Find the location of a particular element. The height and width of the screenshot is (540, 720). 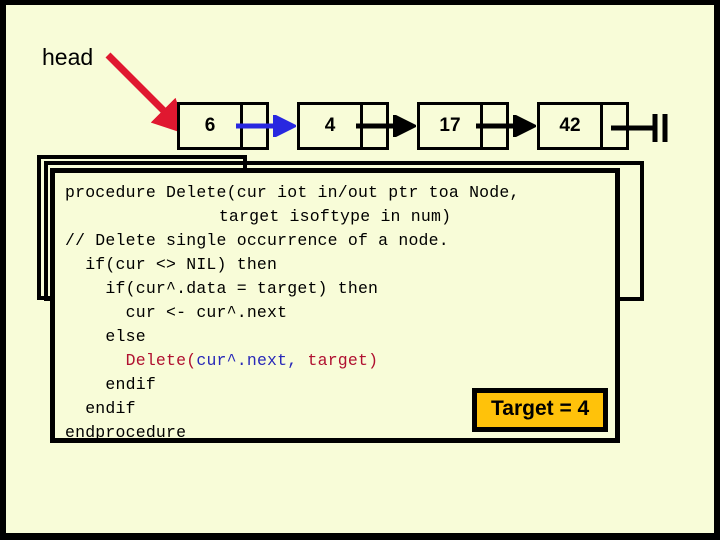

null-ground-icon is located at coordinates (639, 128).